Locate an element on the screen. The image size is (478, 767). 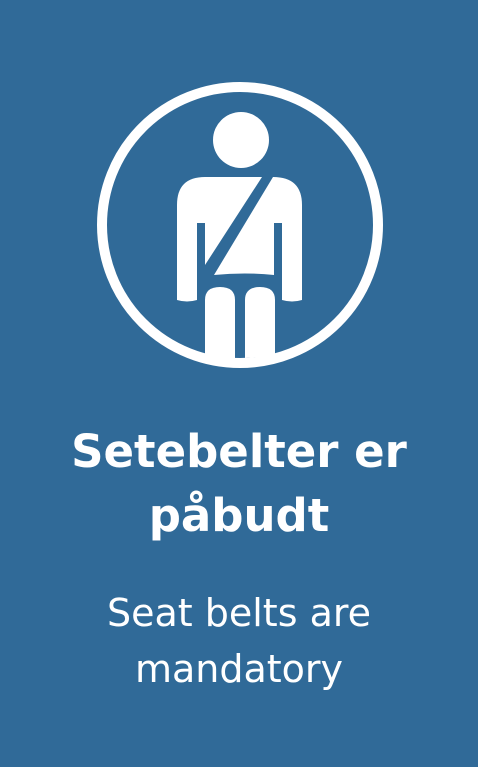
person-left-leg is located at coordinates (220, 322).